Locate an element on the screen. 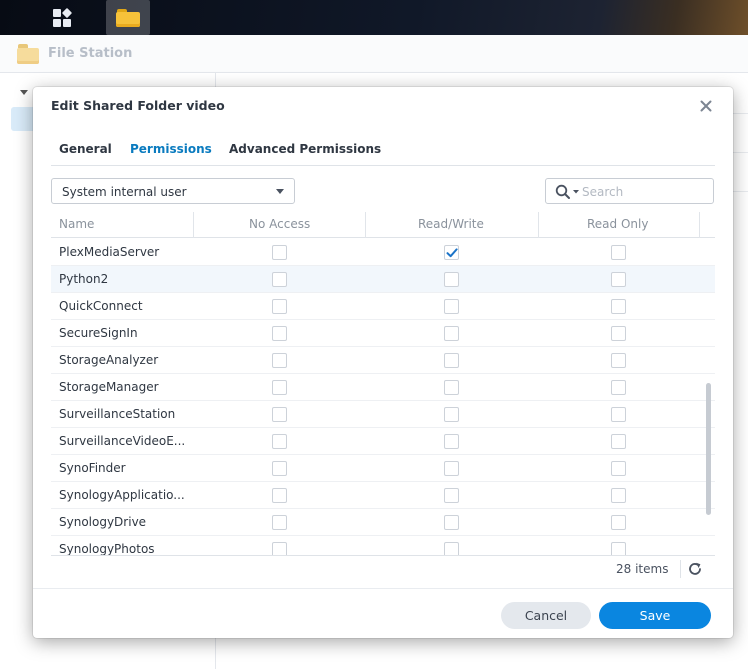 This screenshot has width=748, height=669. divider is located at coordinates (383, 588).